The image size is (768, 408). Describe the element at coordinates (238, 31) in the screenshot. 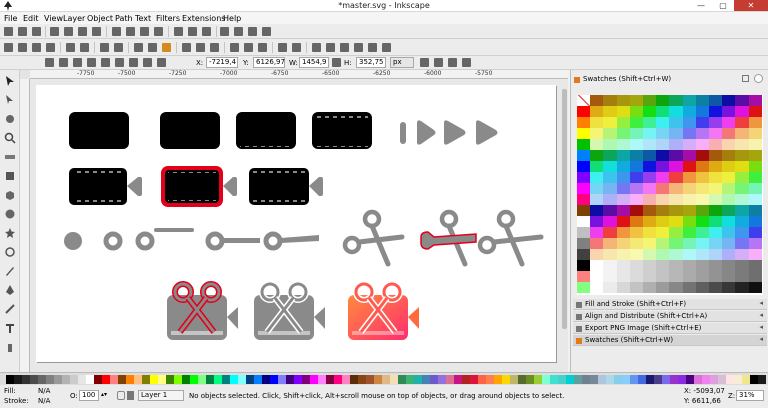

I see `snap-bbox-icon` at that location.